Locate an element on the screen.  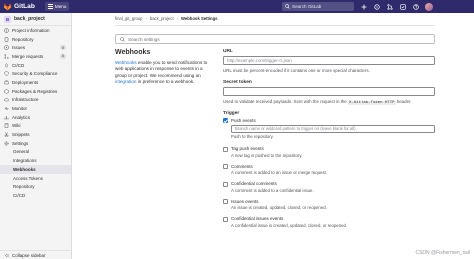
sidebar-item-ci-cd: CI/CD is located at coordinates (35, 65).